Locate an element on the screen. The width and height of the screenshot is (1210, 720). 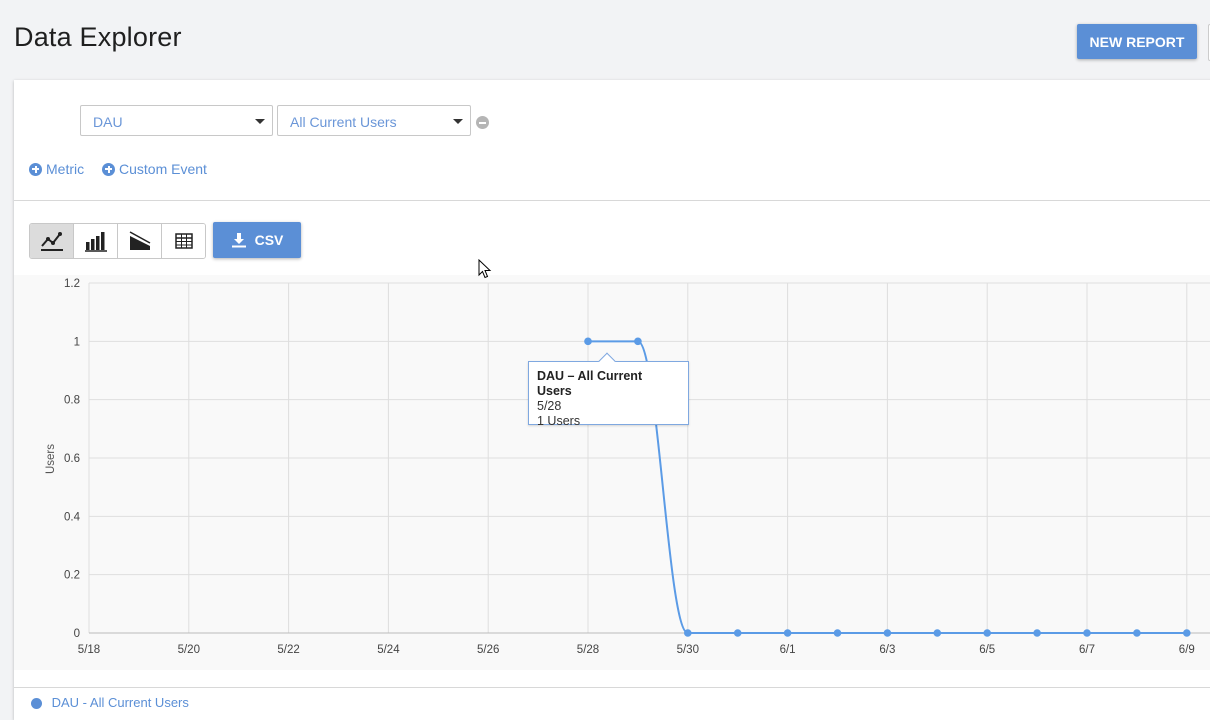
legend-item: DAU - All Current Users is located at coordinates (110, 702).